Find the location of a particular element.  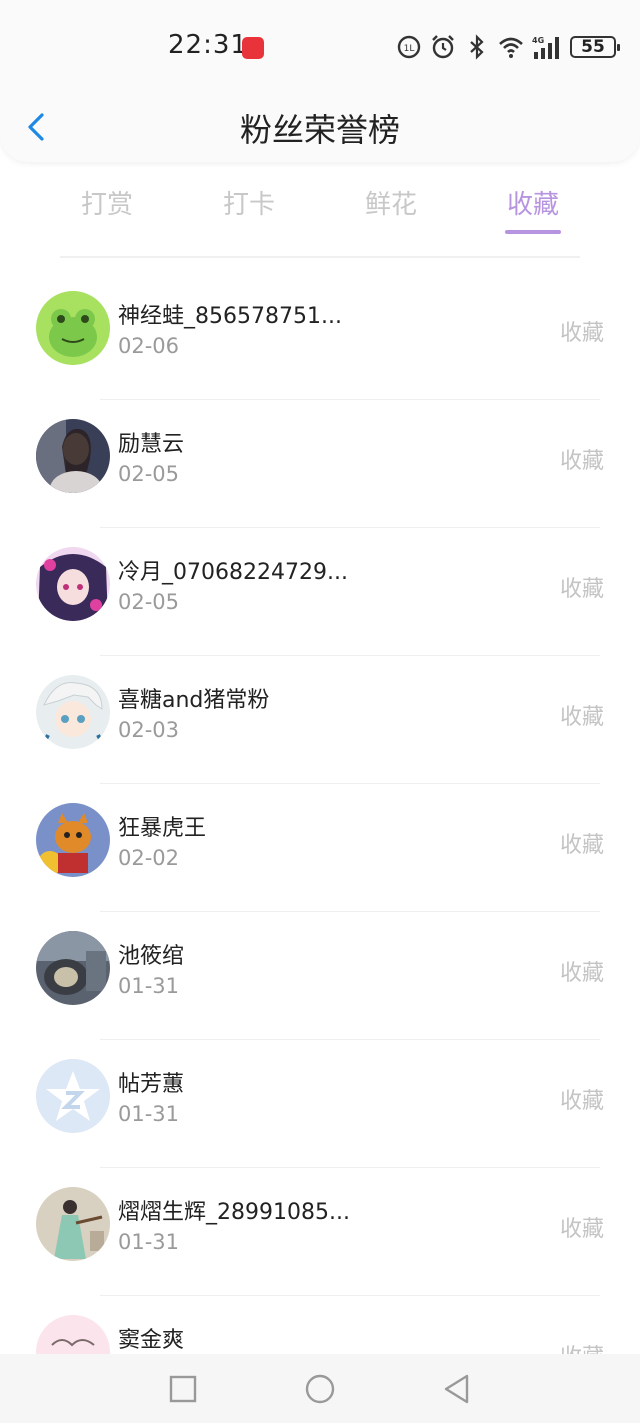

tiger-game-avatar is located at coordinates (73, 840).